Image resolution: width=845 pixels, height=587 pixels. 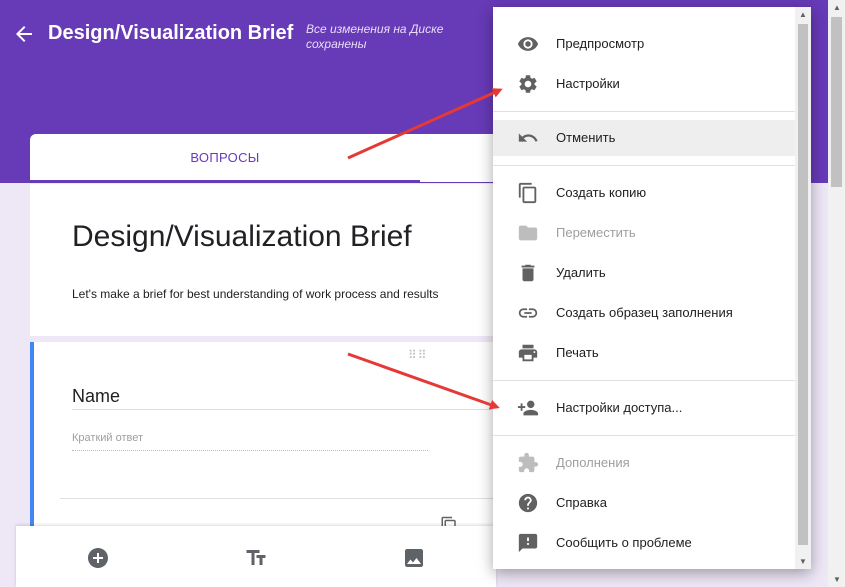 I want to click on copy-icon, so click(x=527, y=193).